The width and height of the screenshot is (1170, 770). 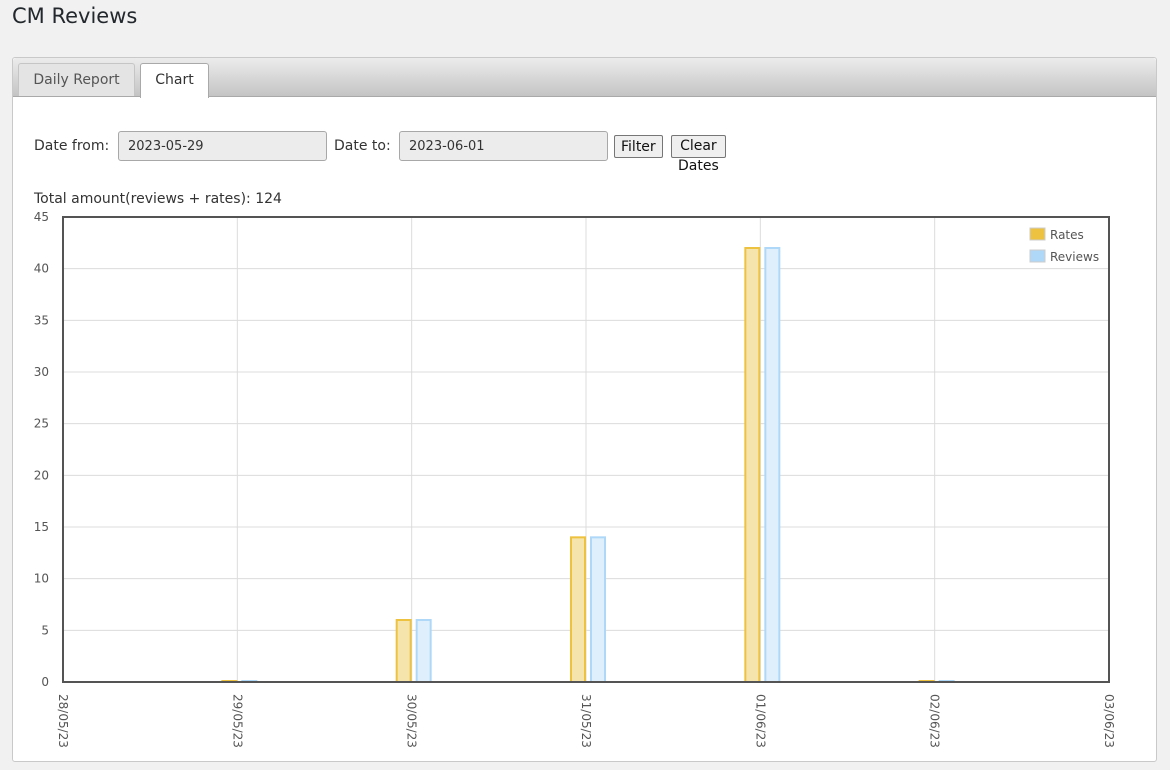 What do you see at coordinates (41, 475) in the screenshot?
I see `y-tick-label: 20` at bounding box center [41, 475].